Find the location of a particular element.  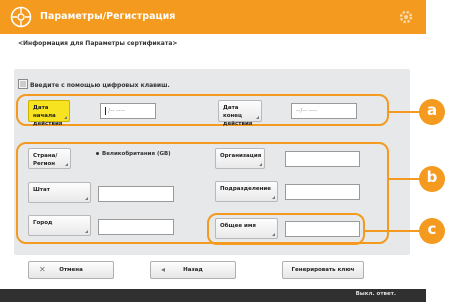

state-field is located at coordinates (136, 194).